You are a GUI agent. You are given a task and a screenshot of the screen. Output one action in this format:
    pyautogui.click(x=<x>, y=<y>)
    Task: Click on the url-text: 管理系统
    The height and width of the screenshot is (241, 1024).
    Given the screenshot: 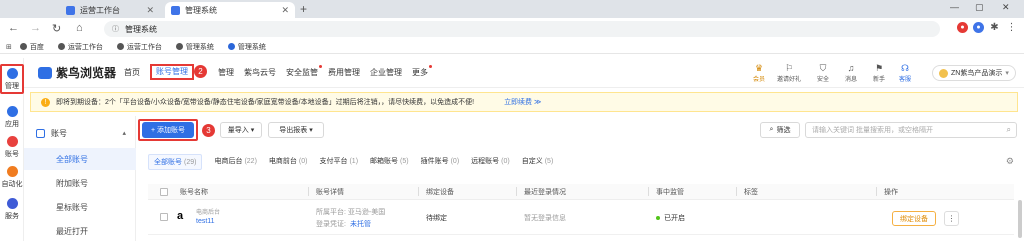 What is the action you would take?
    pyautogui.click(x=141, y=29)
    